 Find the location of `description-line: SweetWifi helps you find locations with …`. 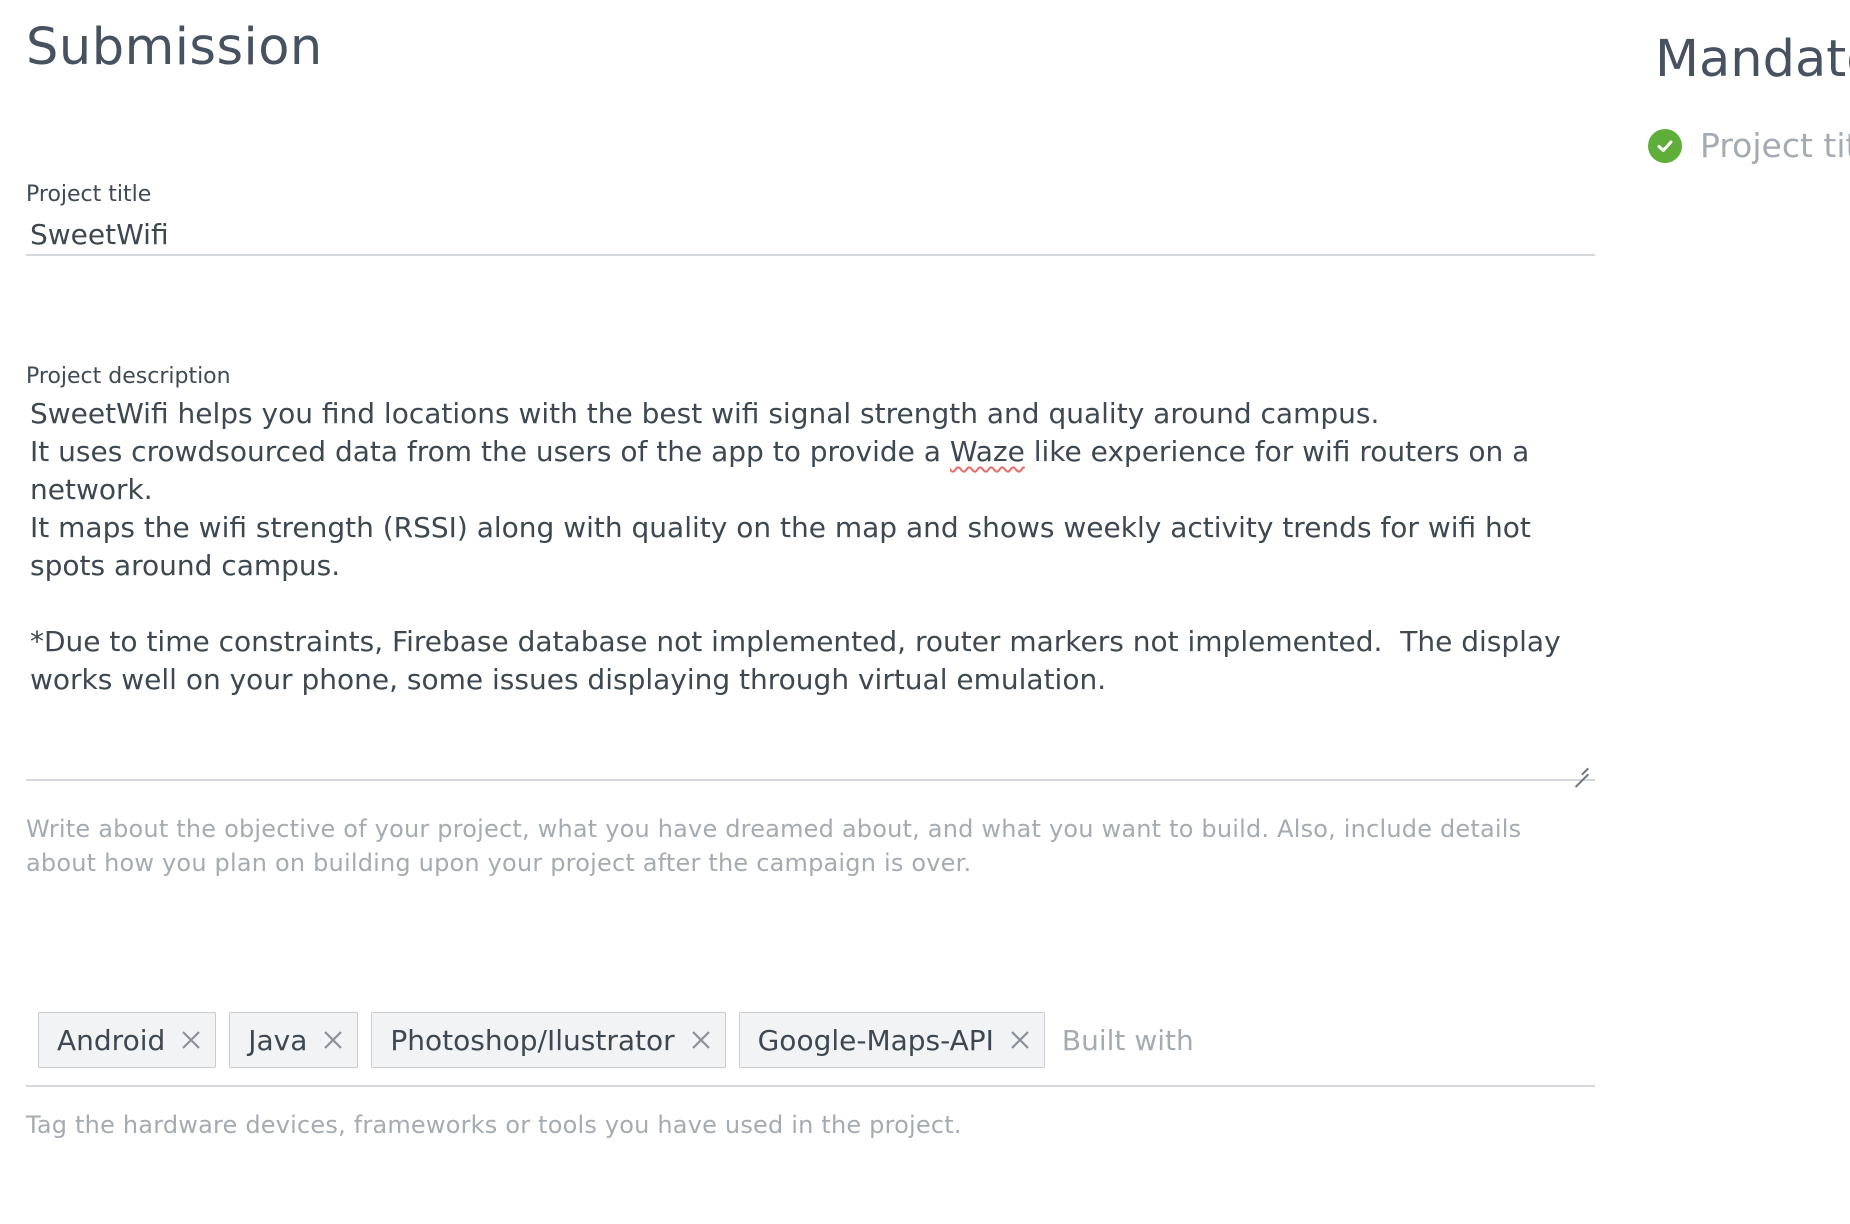

description-line: SweetWifi helps you find locations with … is located at coordinates (705, 413).